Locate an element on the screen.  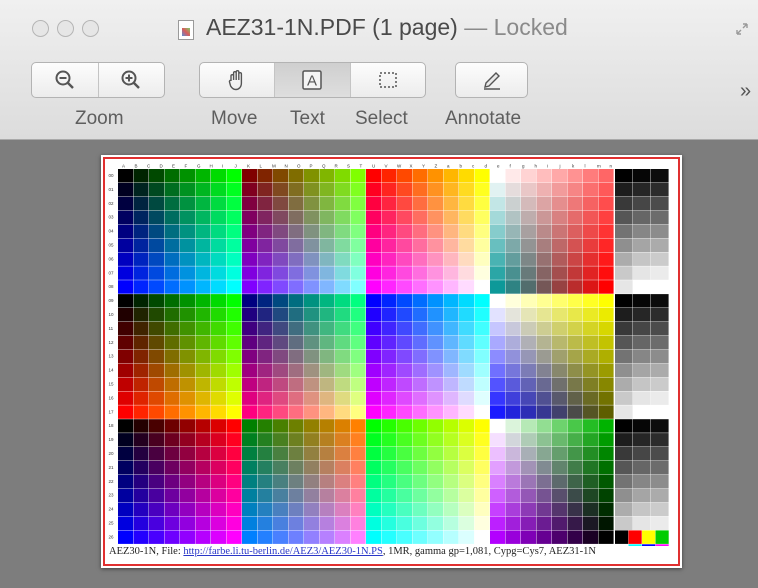
zoom-control is located at coordinates (98, 80).